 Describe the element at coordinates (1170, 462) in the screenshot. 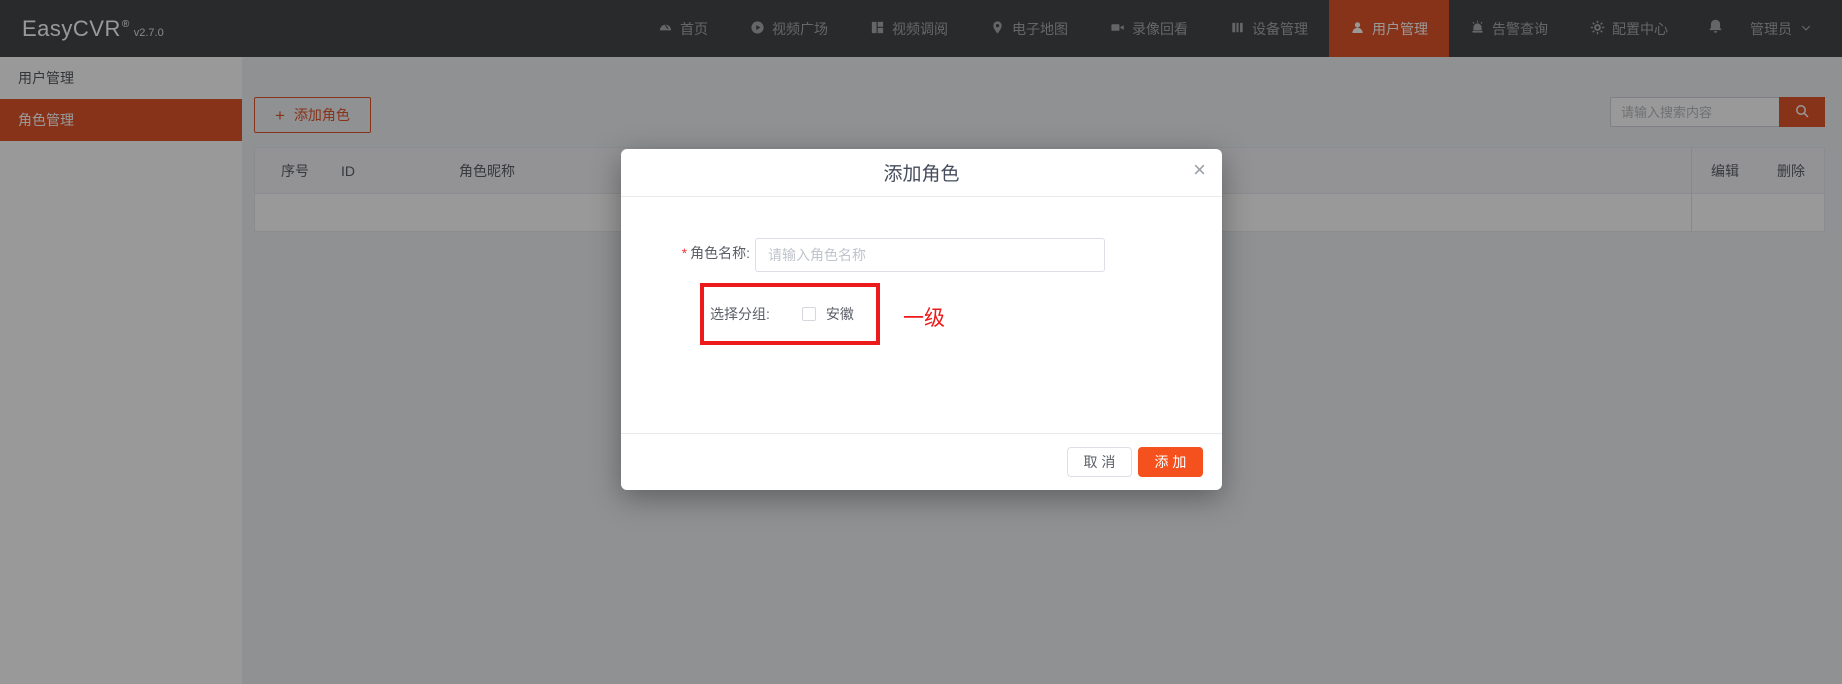

I see `submit-add-button: 添 加` at that location.